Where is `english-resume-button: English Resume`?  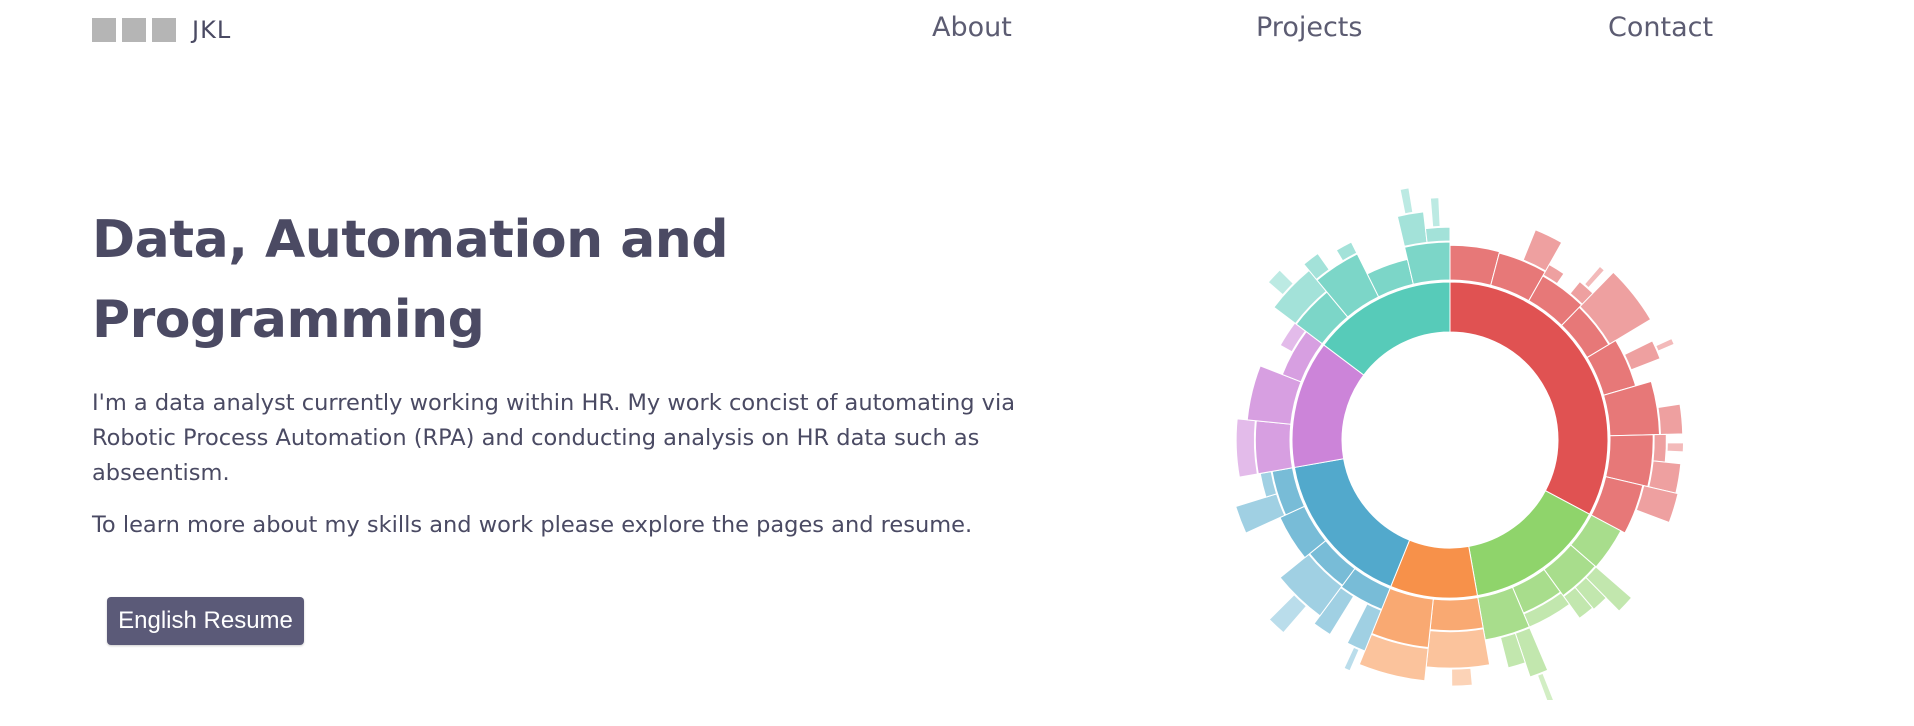 english-resume-button: English Resume is located at coordinates (205, 621).